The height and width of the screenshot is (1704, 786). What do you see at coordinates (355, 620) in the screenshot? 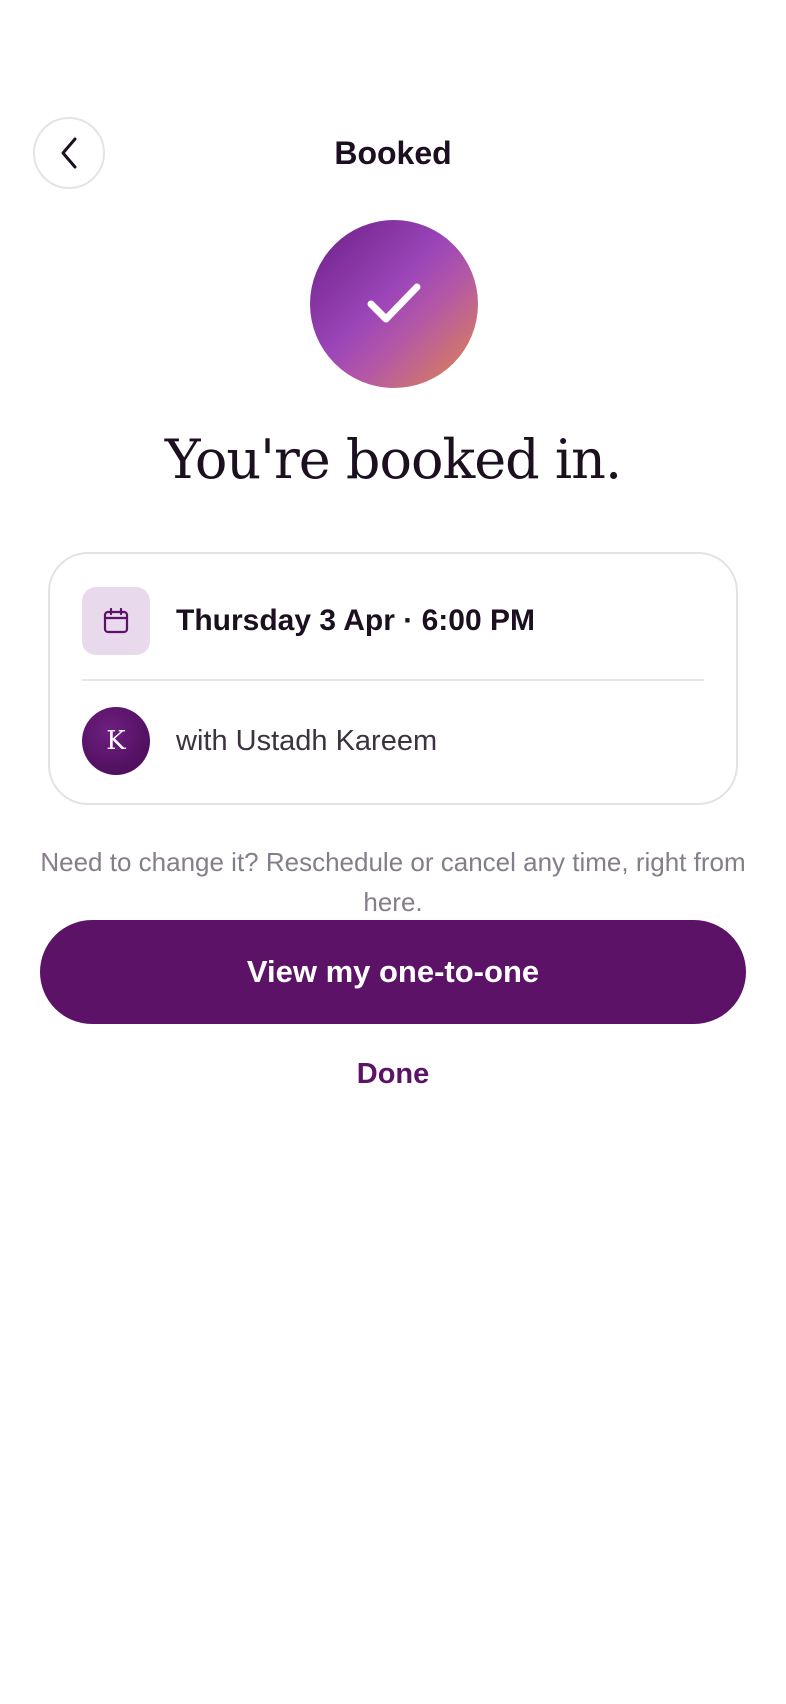
I see `booking-date-time: Thursday 3 Apr · 6:00 PM` at bounding box center [355, 620].